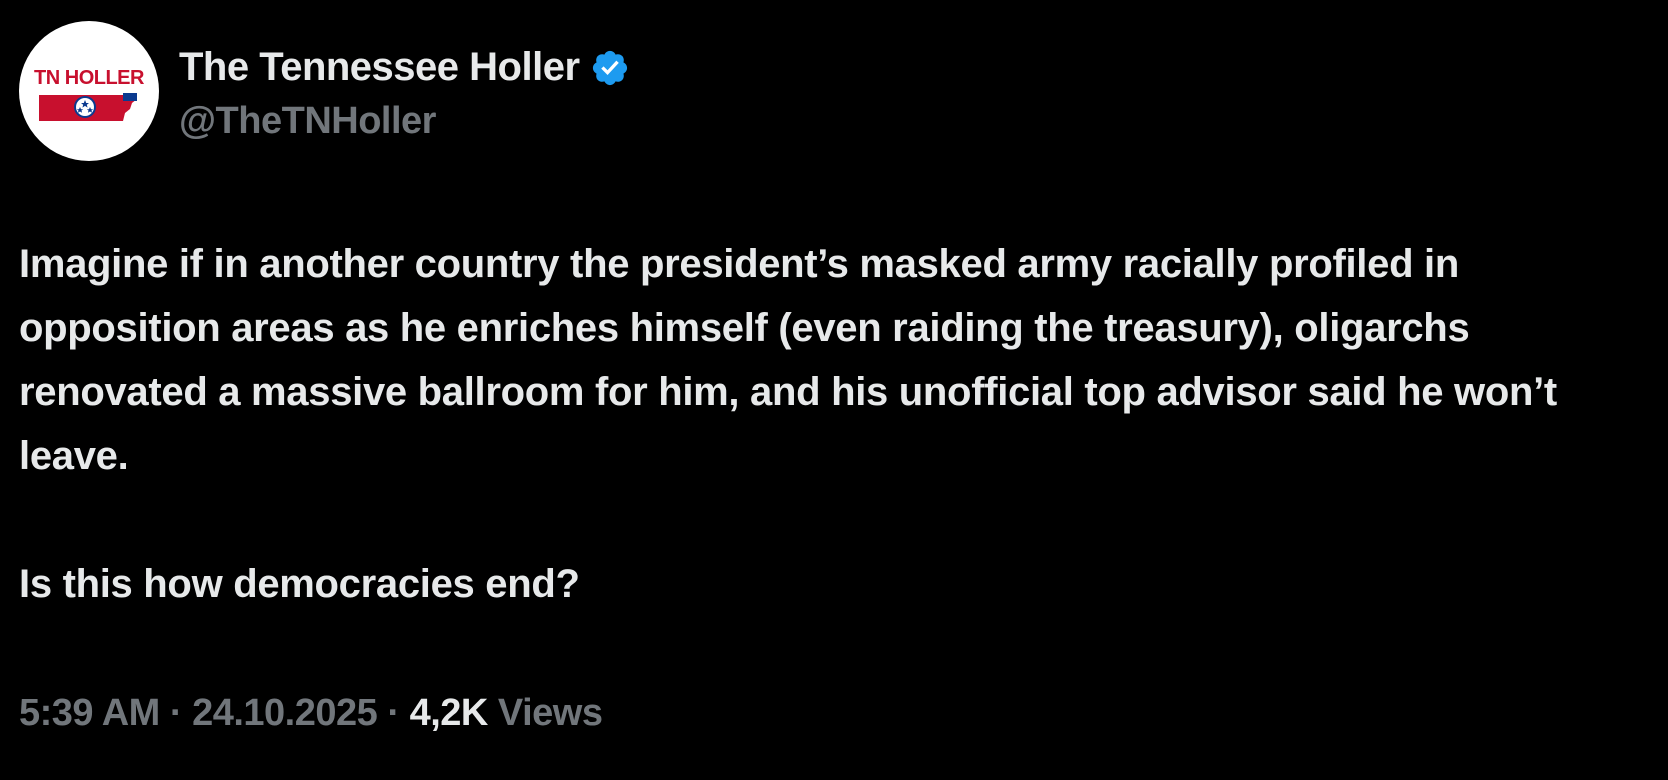 The height and width of the screenshot is (780, 1668). Describe the element at coordinates (89, 78) in the screenshot. I see `avatar-logo-text: TN HOLLER` at that location.